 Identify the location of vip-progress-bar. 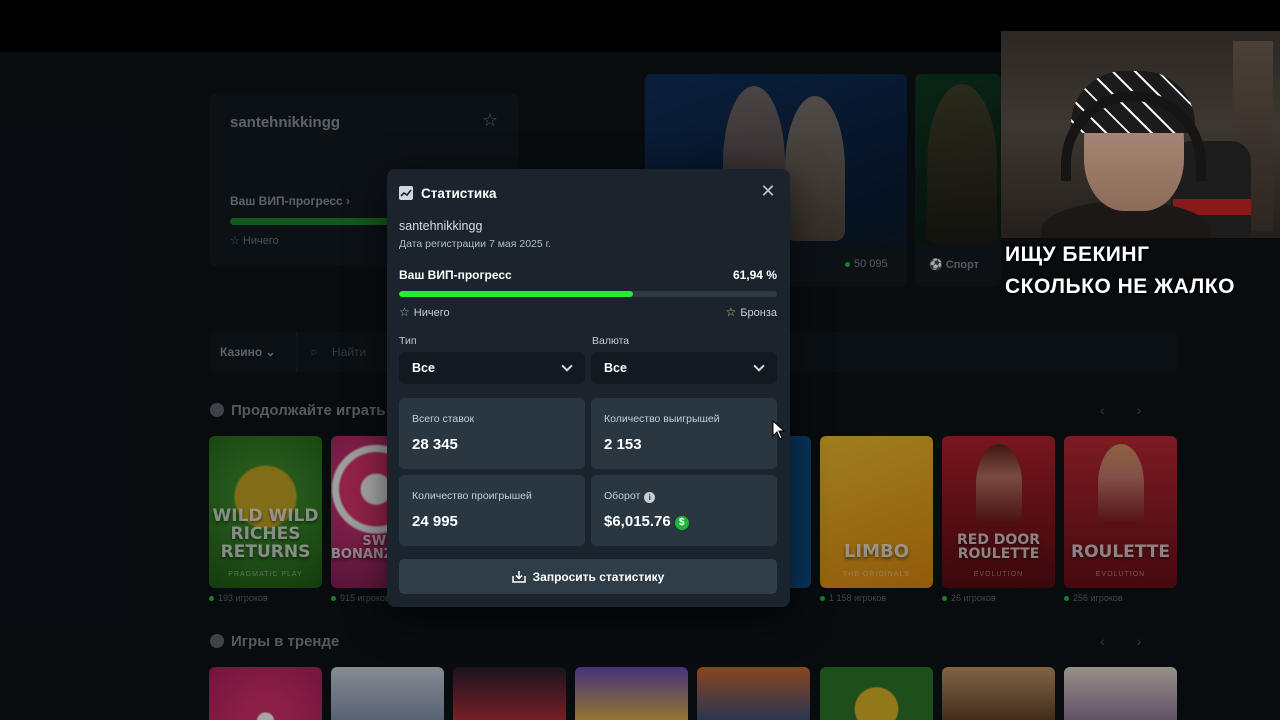
(588, 294).